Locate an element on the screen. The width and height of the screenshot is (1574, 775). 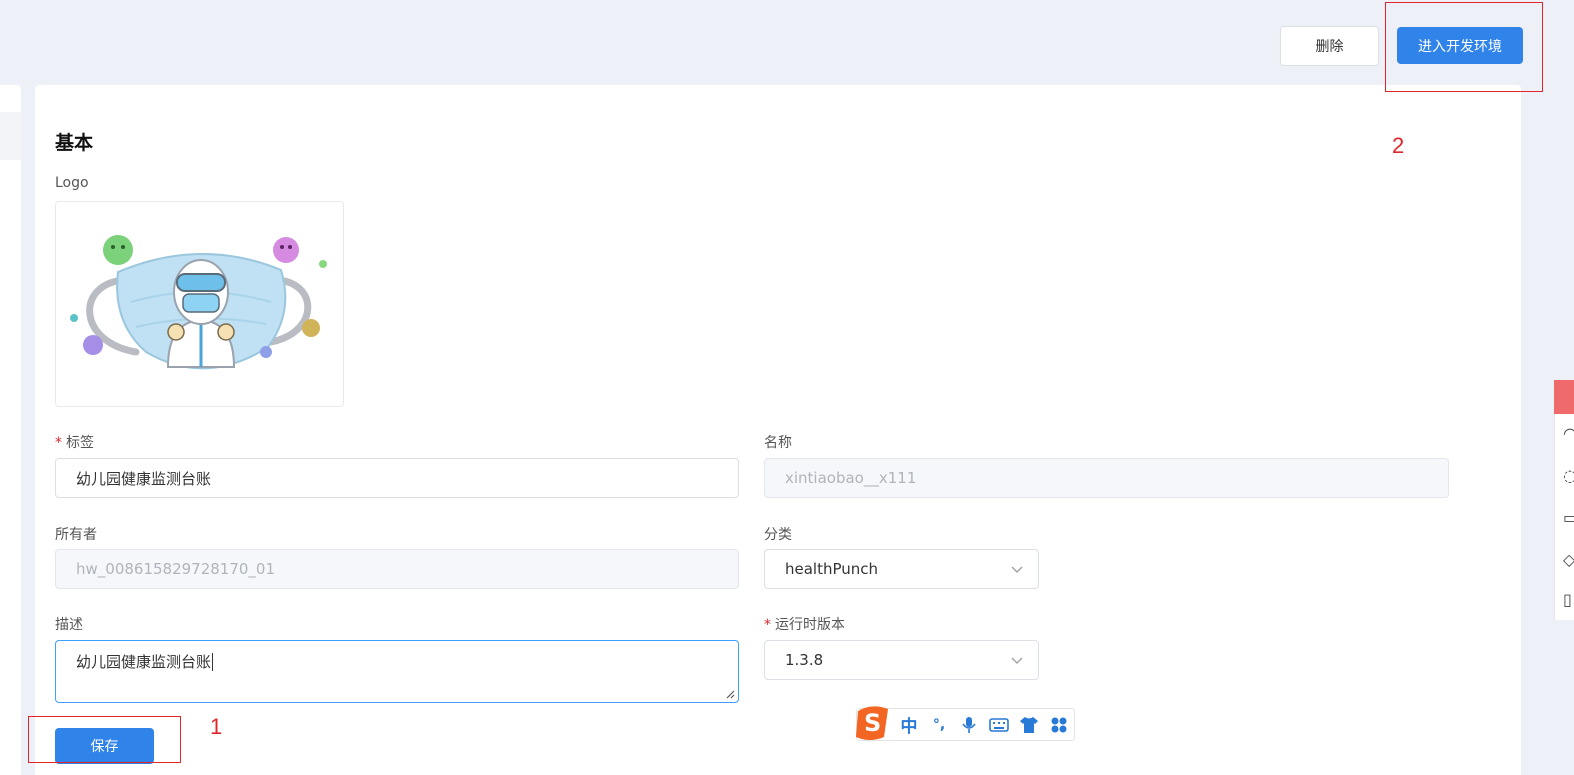
svg-text: S is located at coordinates (872, 723).